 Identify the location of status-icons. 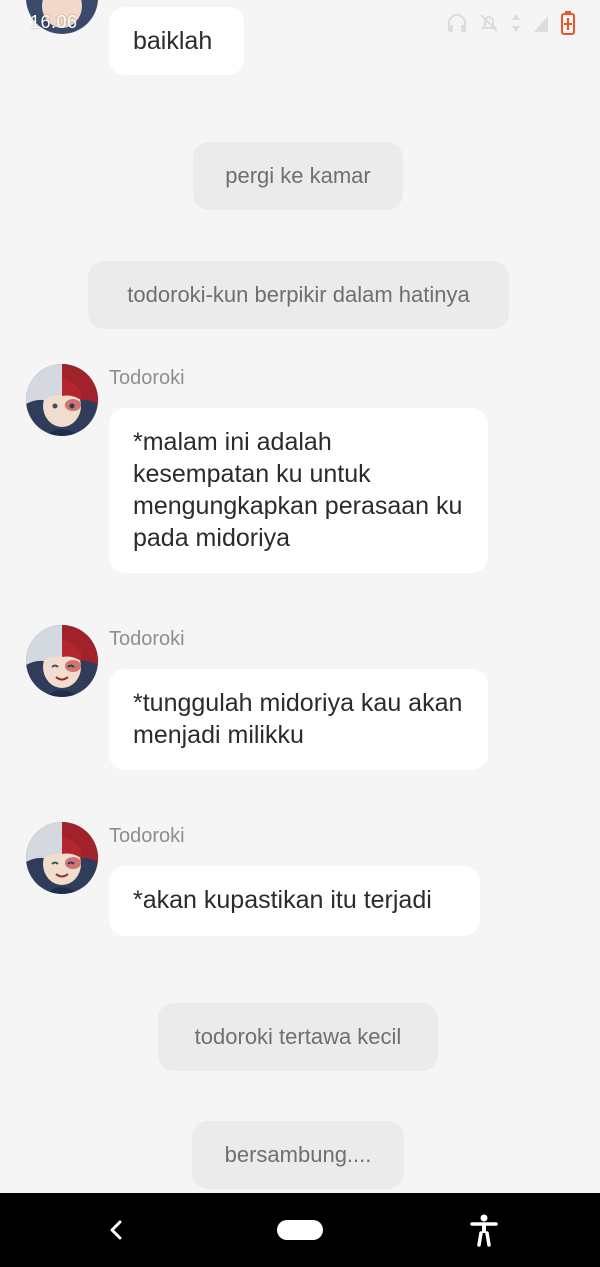
(511, 23).